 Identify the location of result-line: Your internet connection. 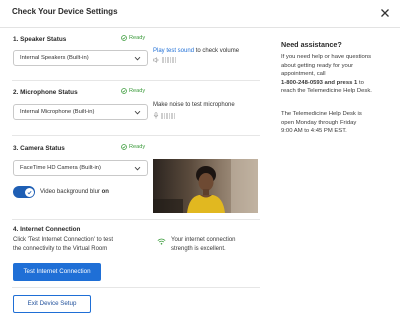
(203, 240).